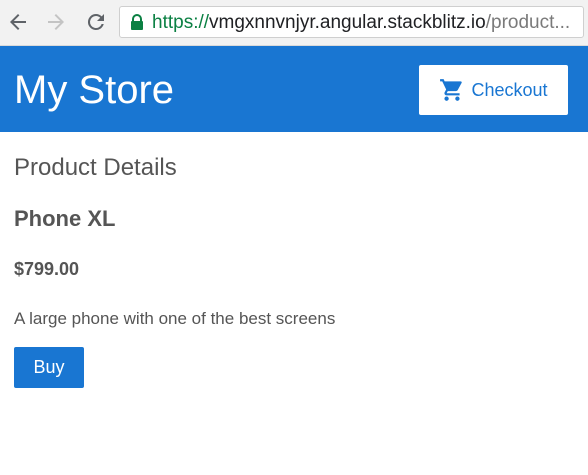 The image size is (588, 475). What do you see at coordinates (181, 22) in the screenshot?
I see `url-scheme: https://` at bounding box center [181, 22].